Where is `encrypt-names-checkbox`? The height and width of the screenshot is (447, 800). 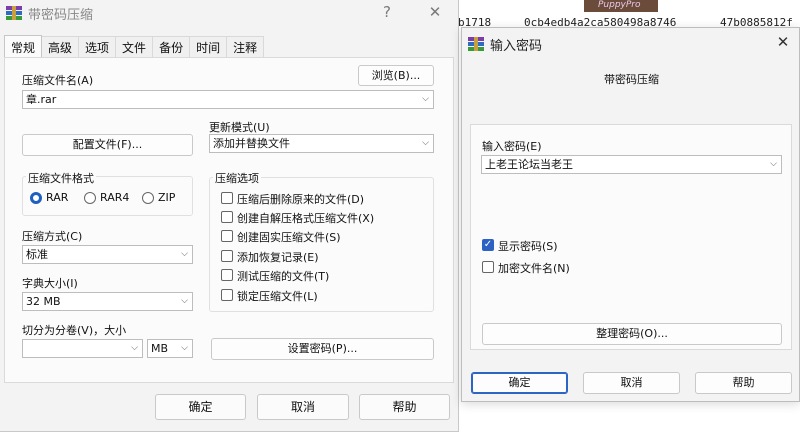
encrypt-names-checkbox is located at coordinates (488, 267).